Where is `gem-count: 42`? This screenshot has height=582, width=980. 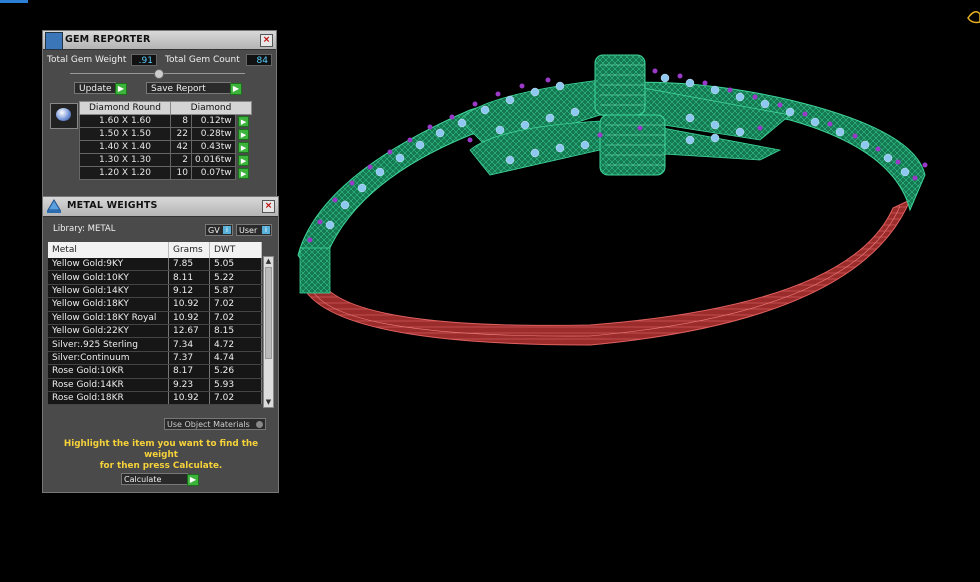 gem-count: 42 is located at coordinates (181, 147).